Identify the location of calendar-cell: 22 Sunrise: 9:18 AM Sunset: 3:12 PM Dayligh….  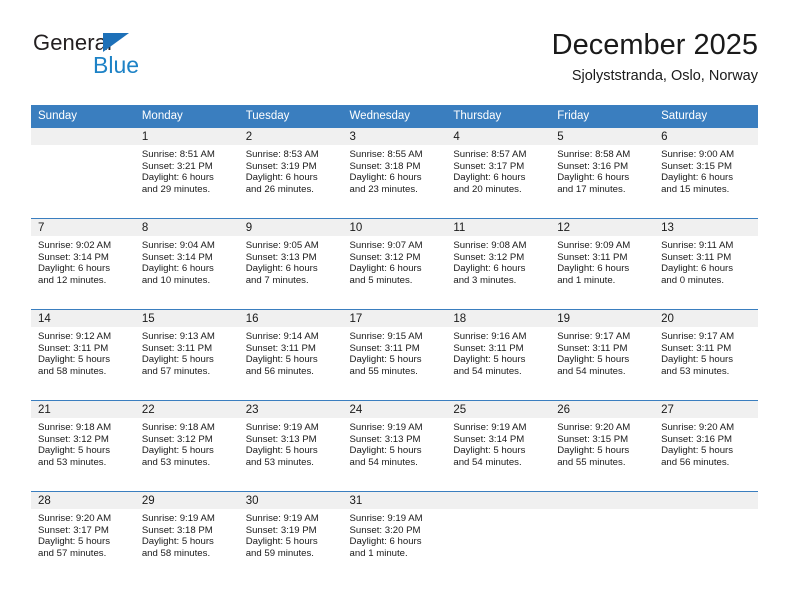
(186, 446).